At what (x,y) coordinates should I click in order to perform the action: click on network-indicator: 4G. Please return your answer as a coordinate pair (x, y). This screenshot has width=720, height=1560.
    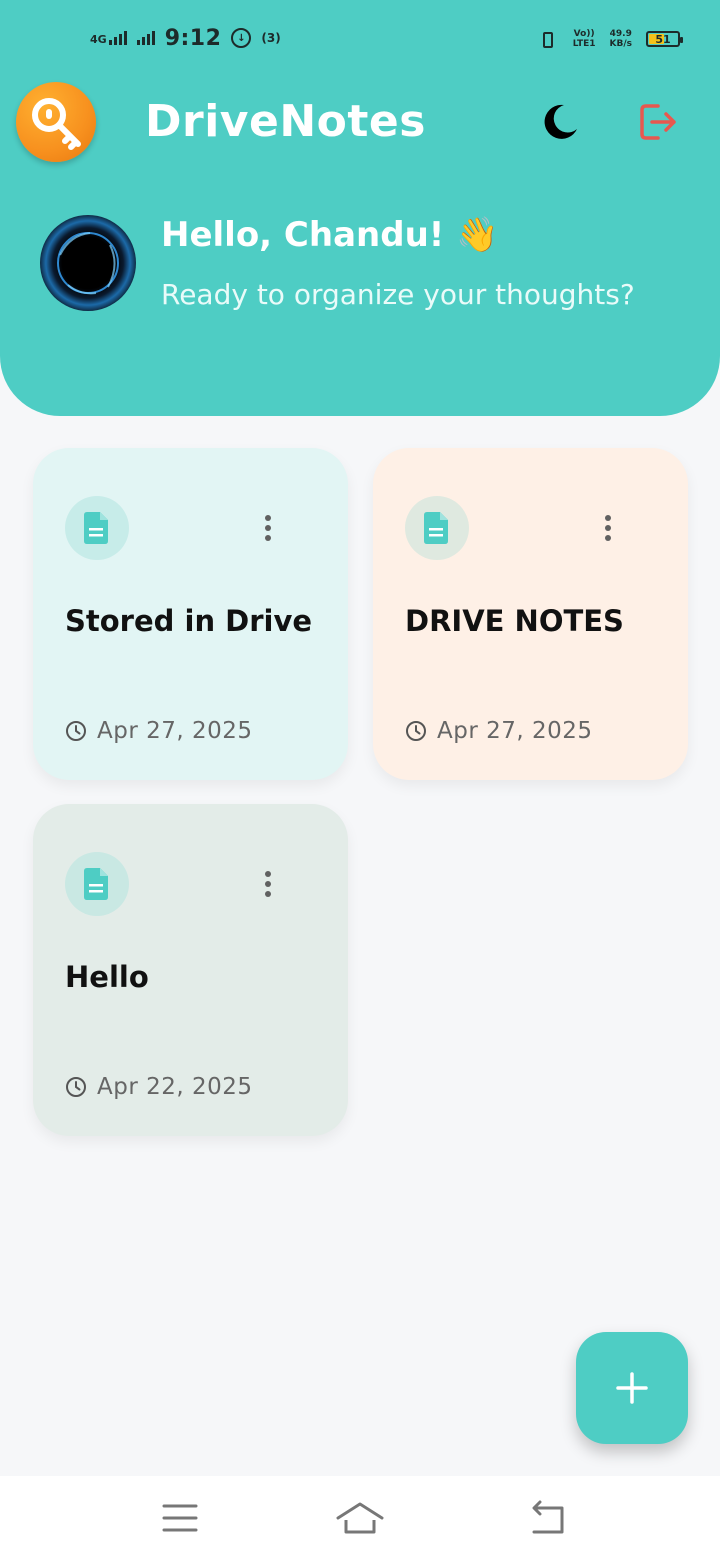
    Looking at the image, I should click on (108, 38).